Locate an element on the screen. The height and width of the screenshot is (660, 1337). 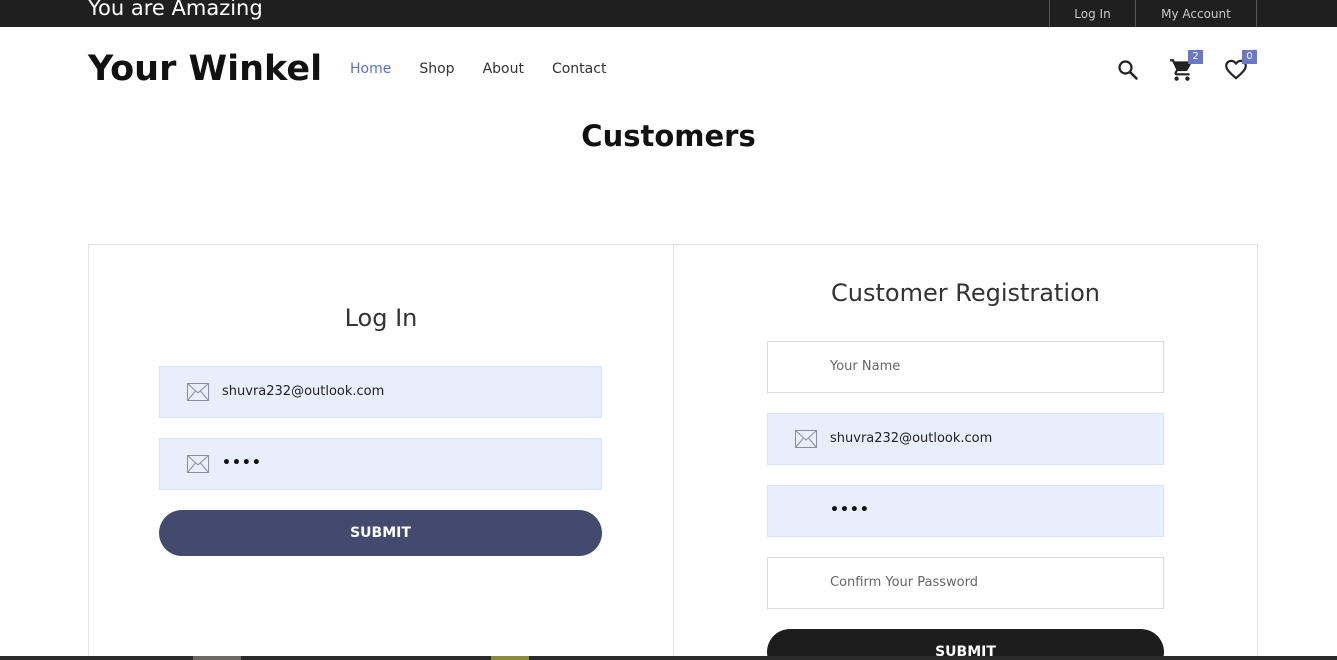
login-password-field: •••• is located at coordinates (380, 464).